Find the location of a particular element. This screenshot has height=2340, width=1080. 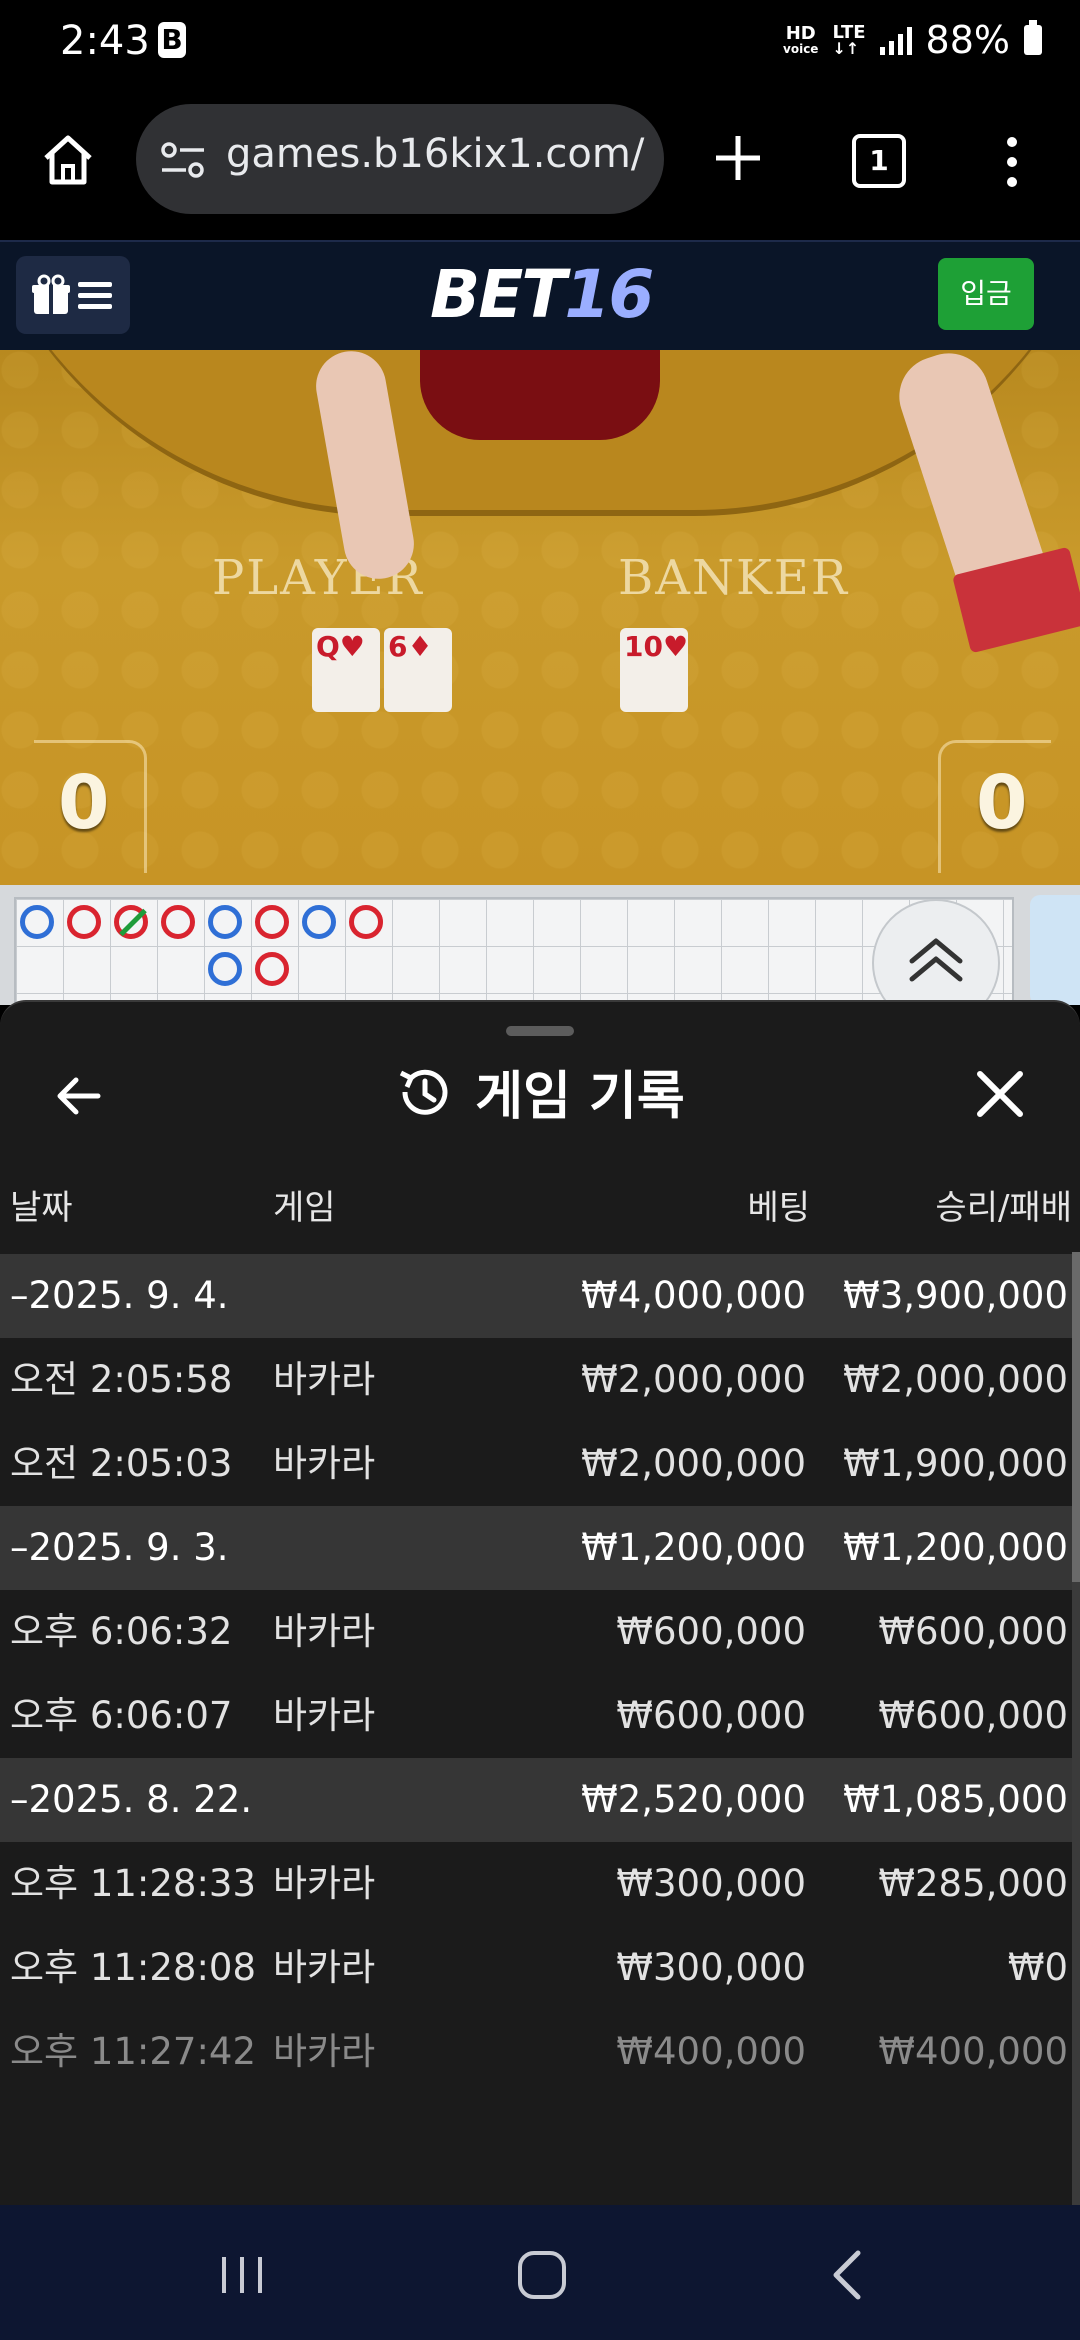

banker-label: BANKER is located at coordinates (733, 578).